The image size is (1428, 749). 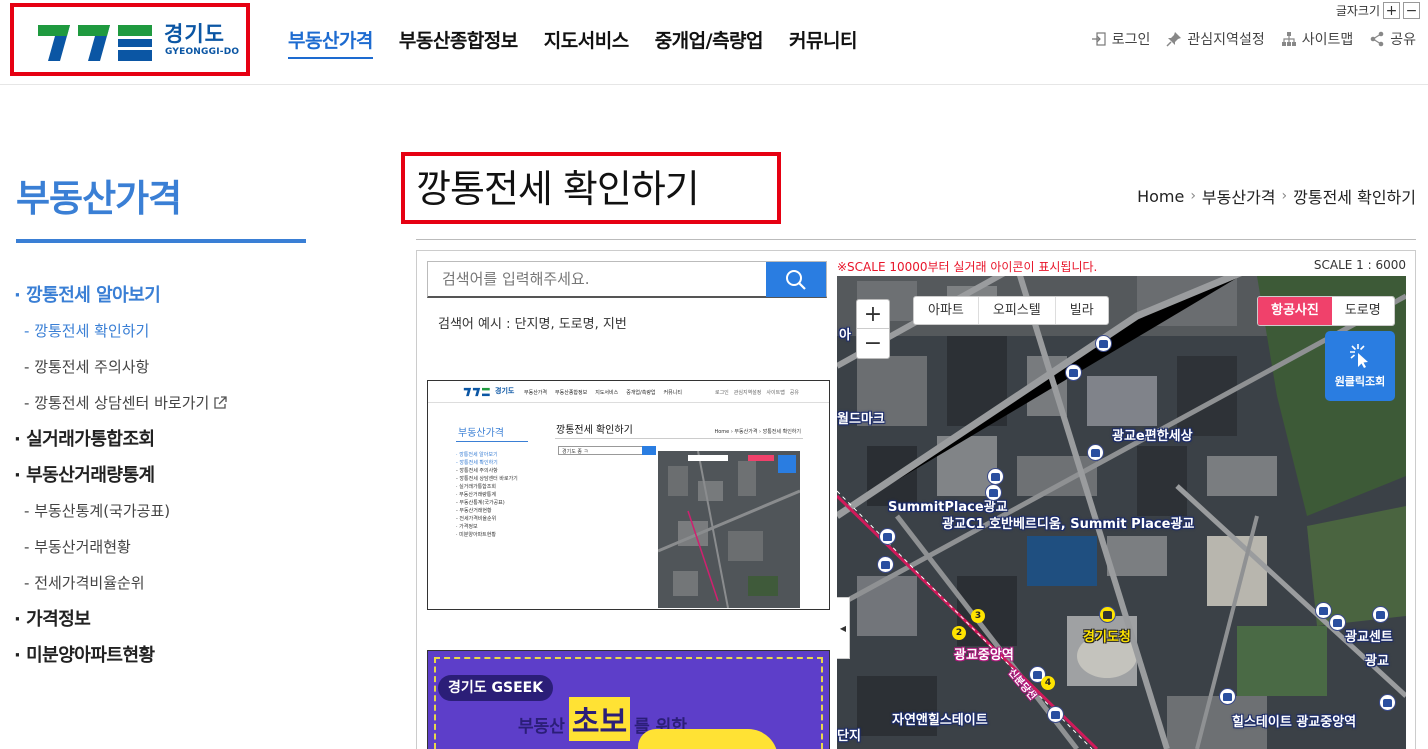 I want to click on interest-area-link: 관심지역설정, so click(x=1215, y=39).